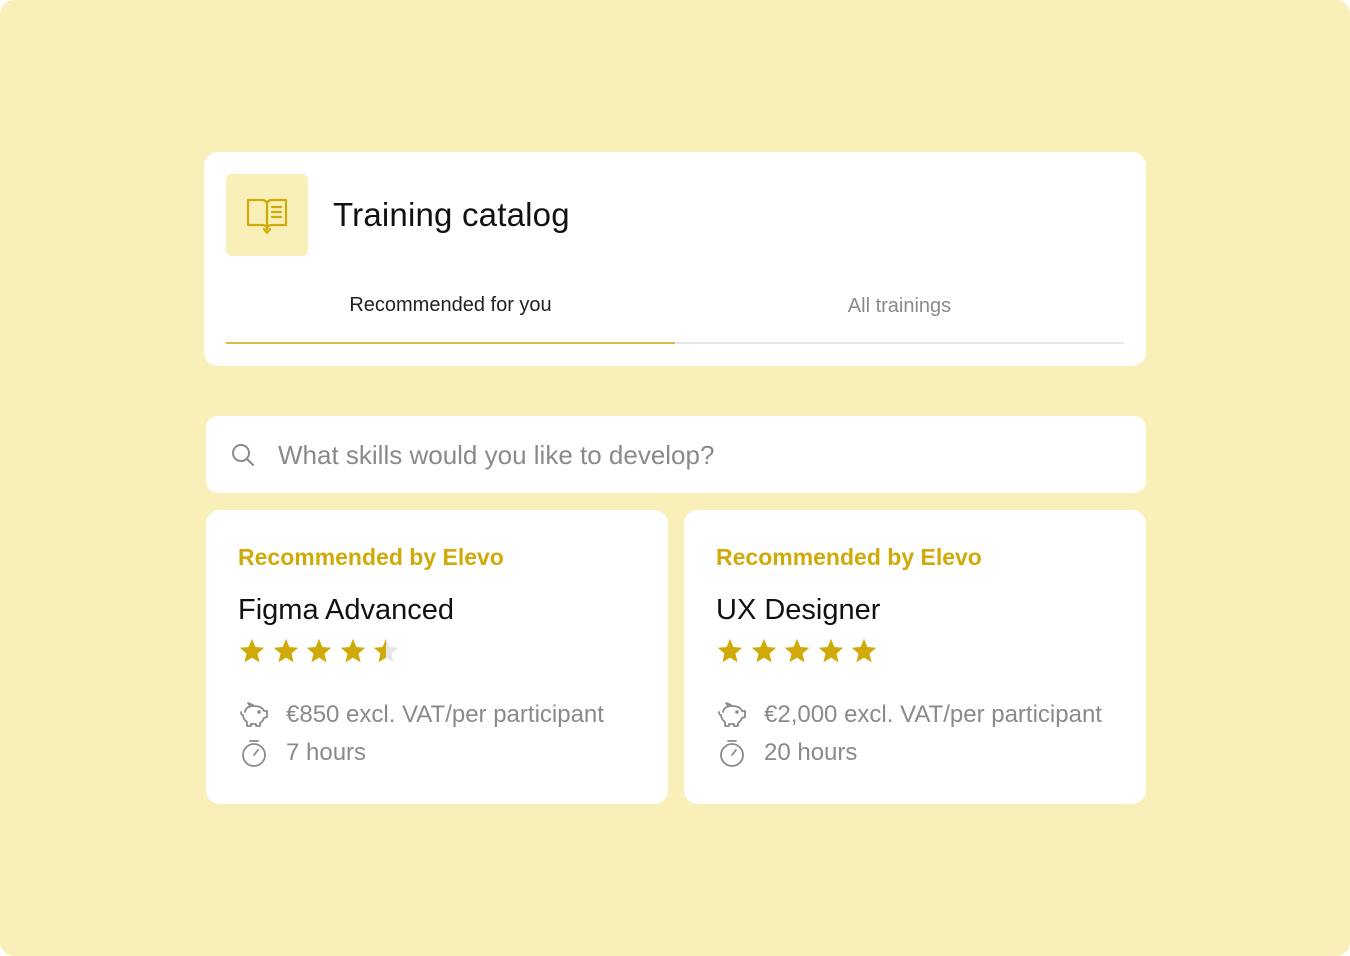 This screenshot has width=1350, height=956. I want to click on search-bar, so click(676, 454).